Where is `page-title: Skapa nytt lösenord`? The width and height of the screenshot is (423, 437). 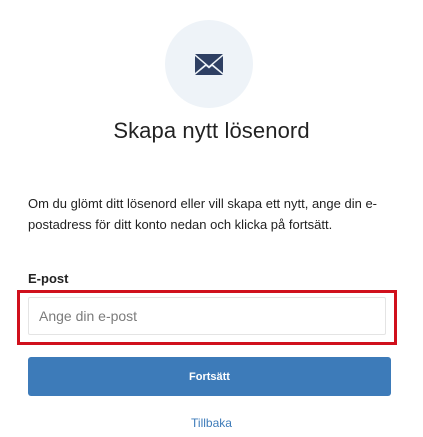 page-title: Skapa nytt lösenord is located at coordinates (211, 130).